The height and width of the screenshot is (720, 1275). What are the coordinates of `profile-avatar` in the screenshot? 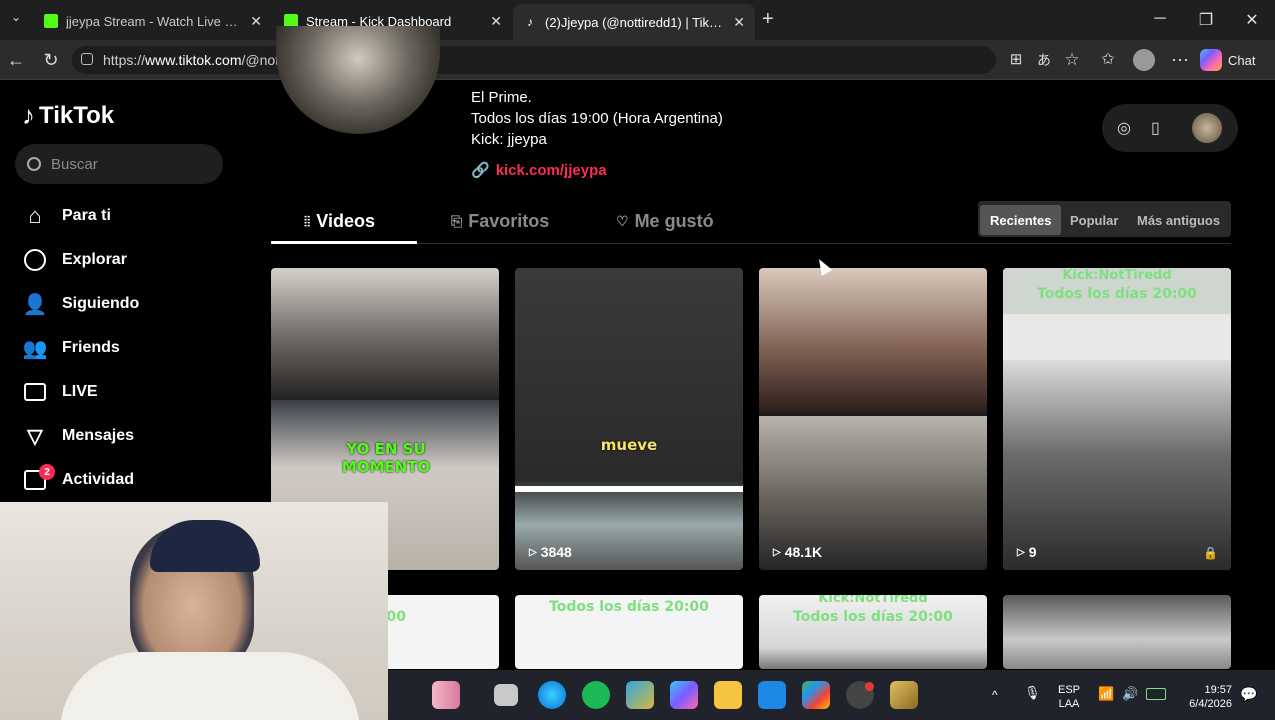 It's located at (358, 80).